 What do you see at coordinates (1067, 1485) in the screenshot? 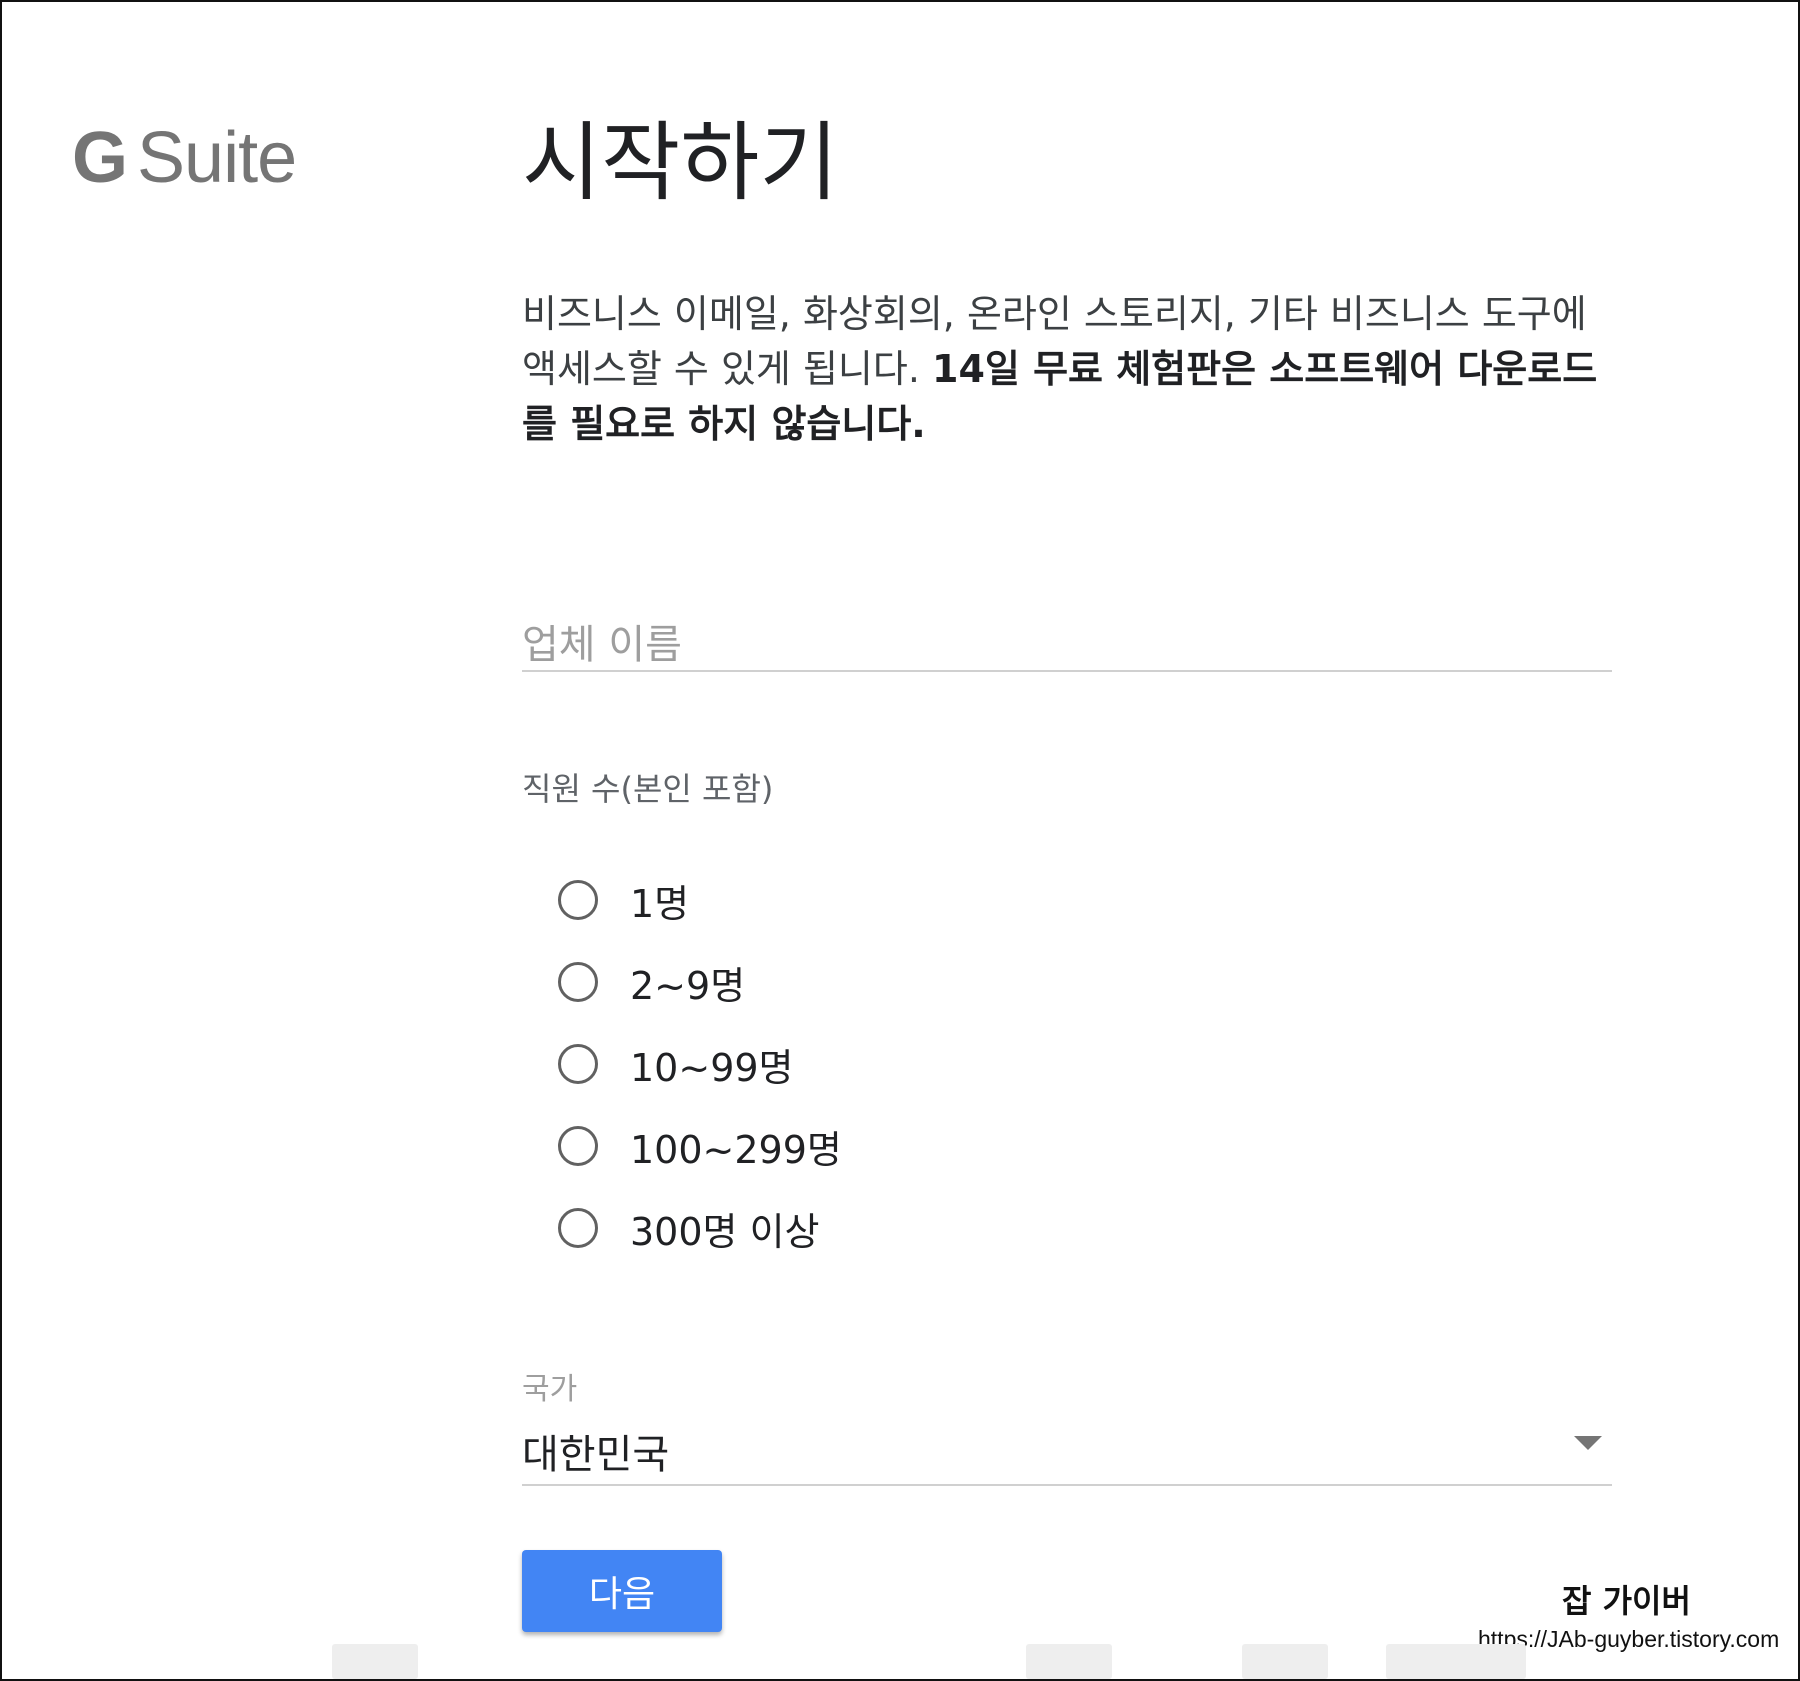
I see `country-select-underline` at bounding box center [1067, 1485].